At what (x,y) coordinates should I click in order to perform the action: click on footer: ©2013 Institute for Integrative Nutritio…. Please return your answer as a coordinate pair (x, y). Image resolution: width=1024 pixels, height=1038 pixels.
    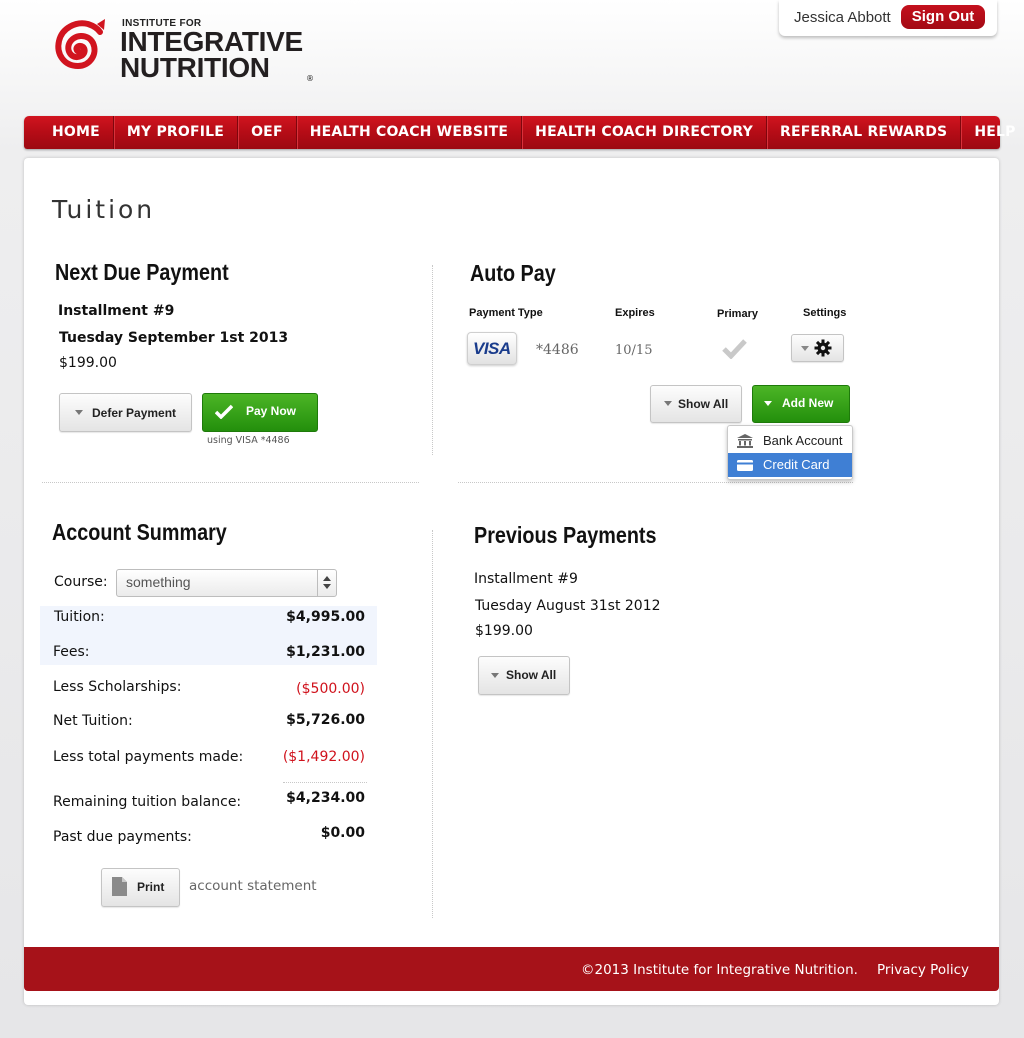
    Looking at the image, I should click on (511, 969).